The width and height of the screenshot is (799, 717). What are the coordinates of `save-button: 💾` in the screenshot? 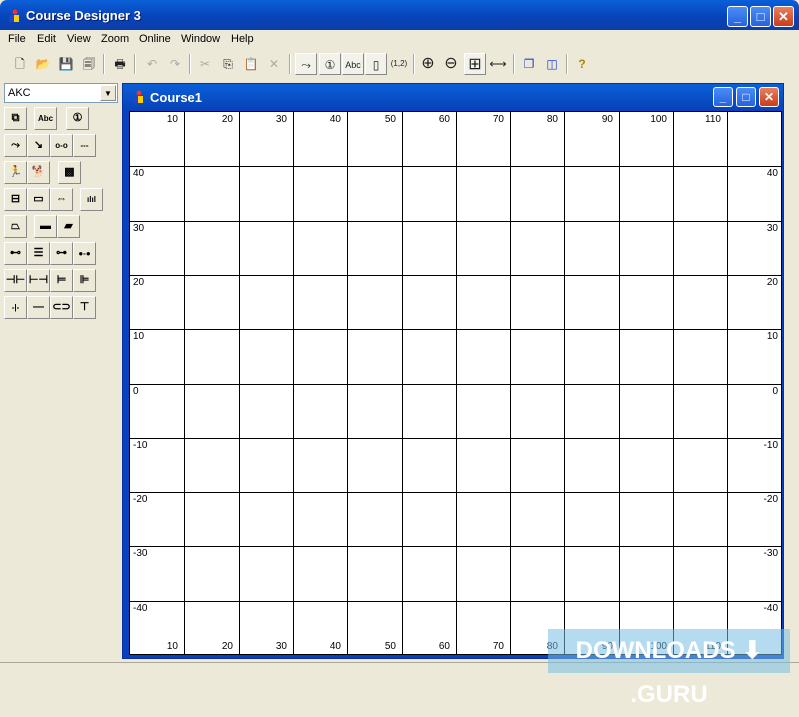 It's located at (66, 64).